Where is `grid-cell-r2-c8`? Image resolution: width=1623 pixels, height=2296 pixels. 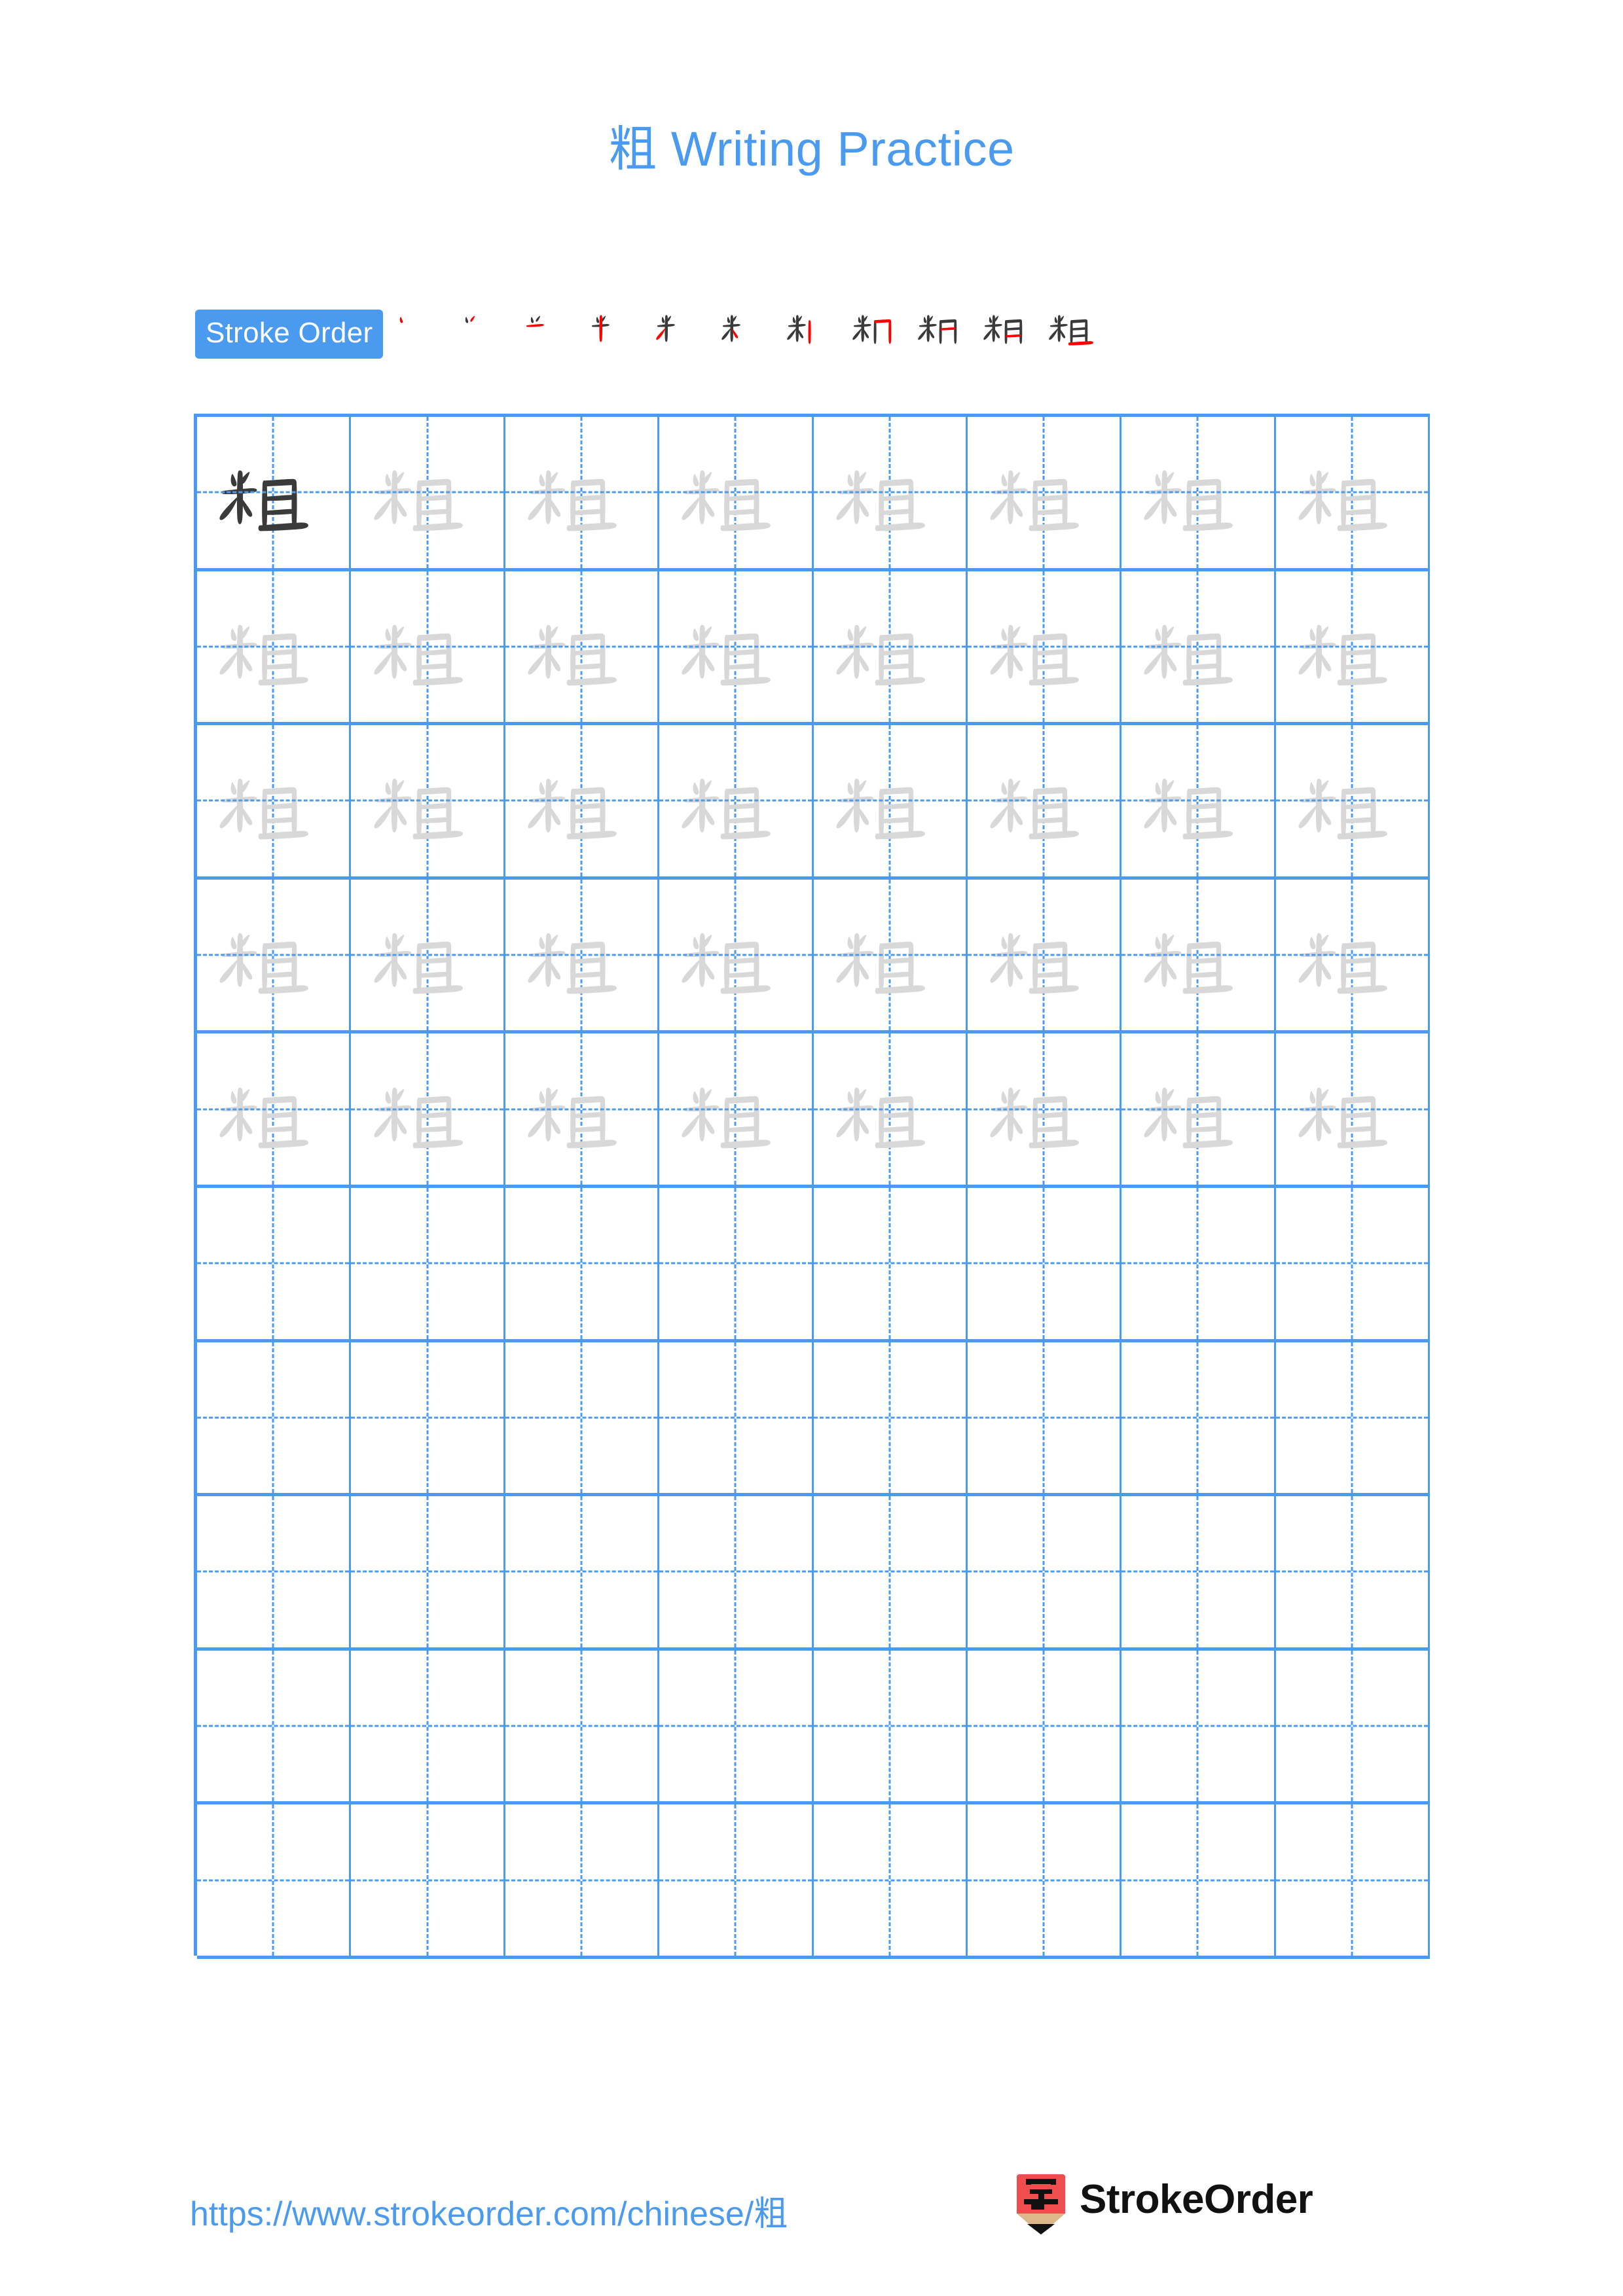
grid-cell-r2-c8 is located at coordinates (1353, 647).